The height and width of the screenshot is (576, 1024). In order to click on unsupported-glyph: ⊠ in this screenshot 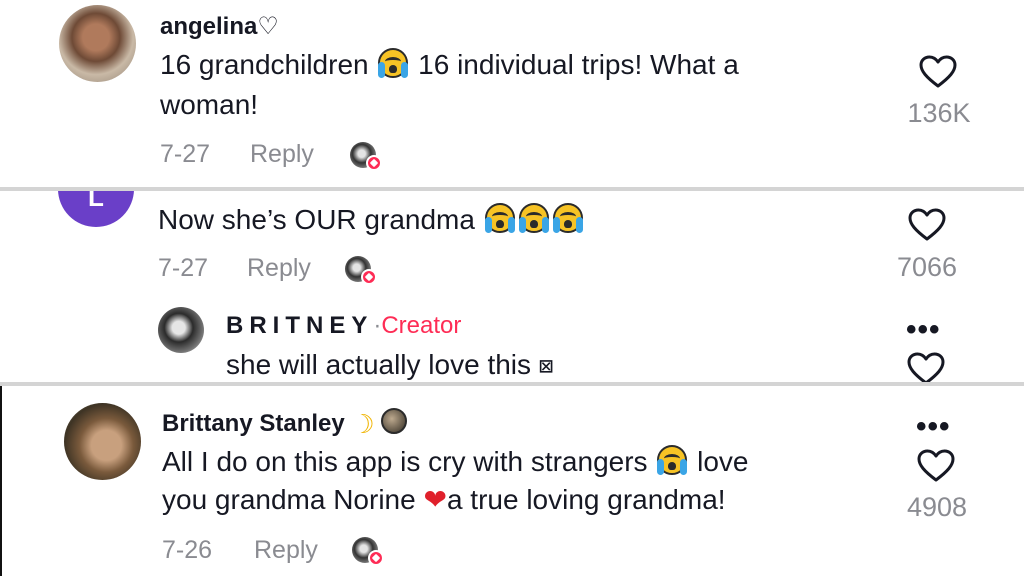, I will do `click(546, 366)`.